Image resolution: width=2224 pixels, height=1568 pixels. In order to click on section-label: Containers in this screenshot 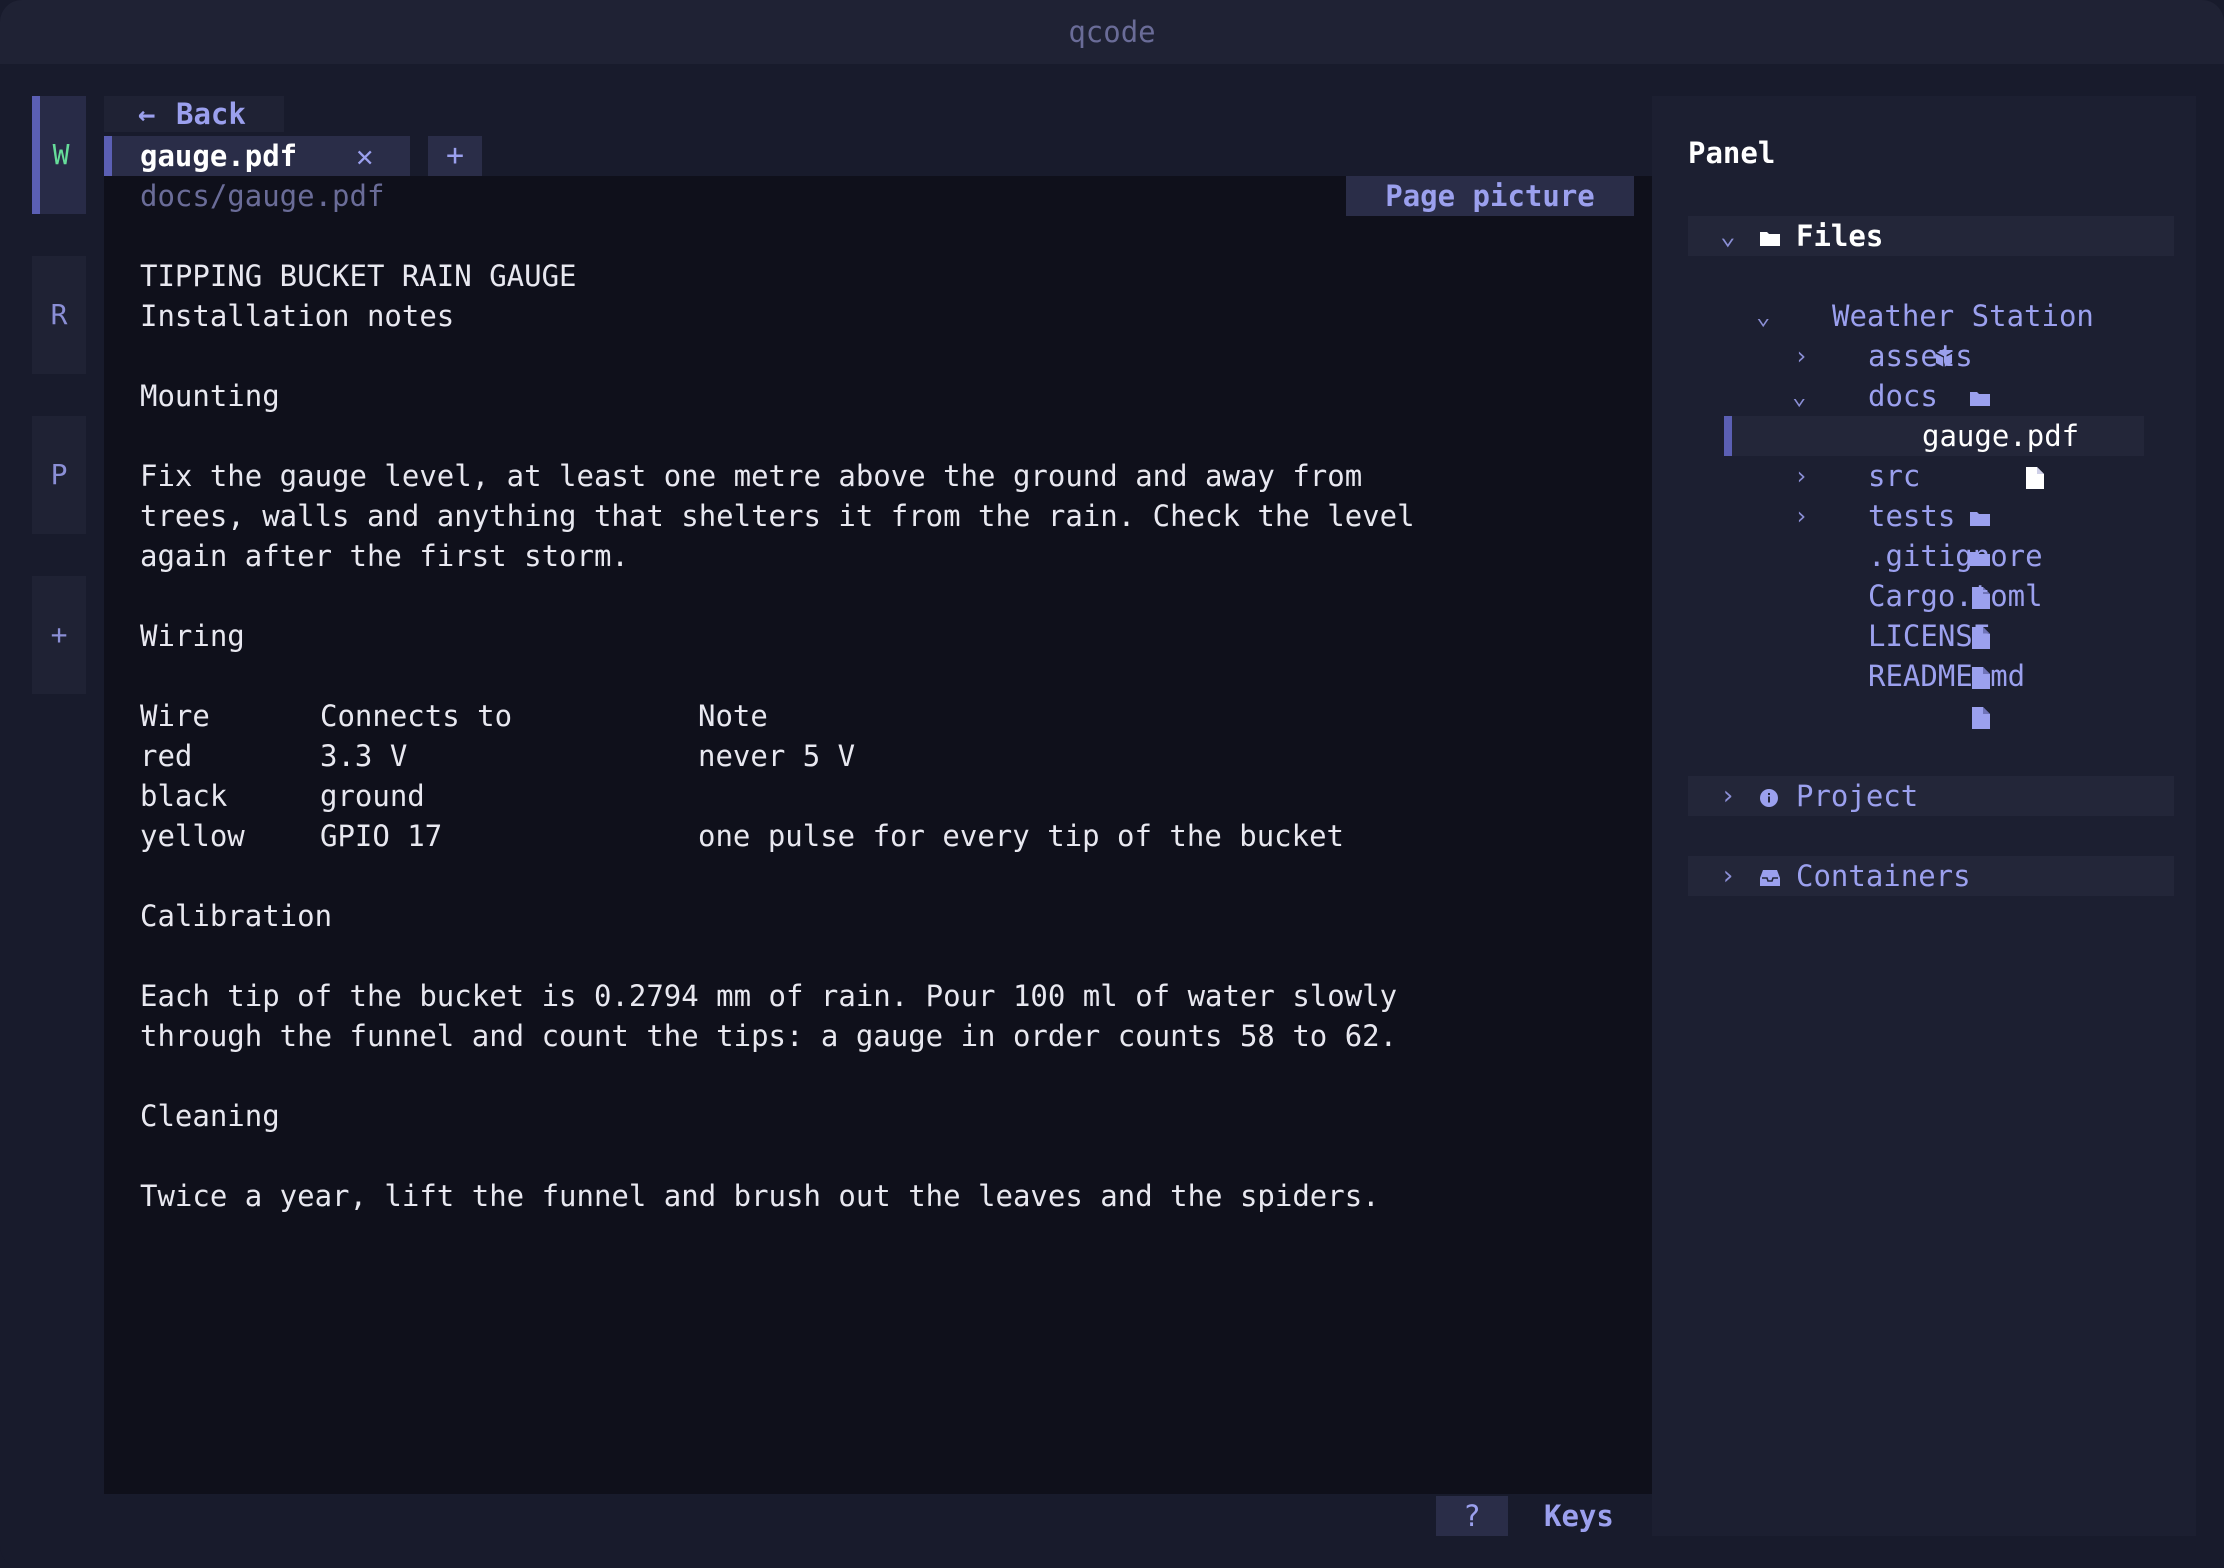, I will do `click(1883, 876)`.